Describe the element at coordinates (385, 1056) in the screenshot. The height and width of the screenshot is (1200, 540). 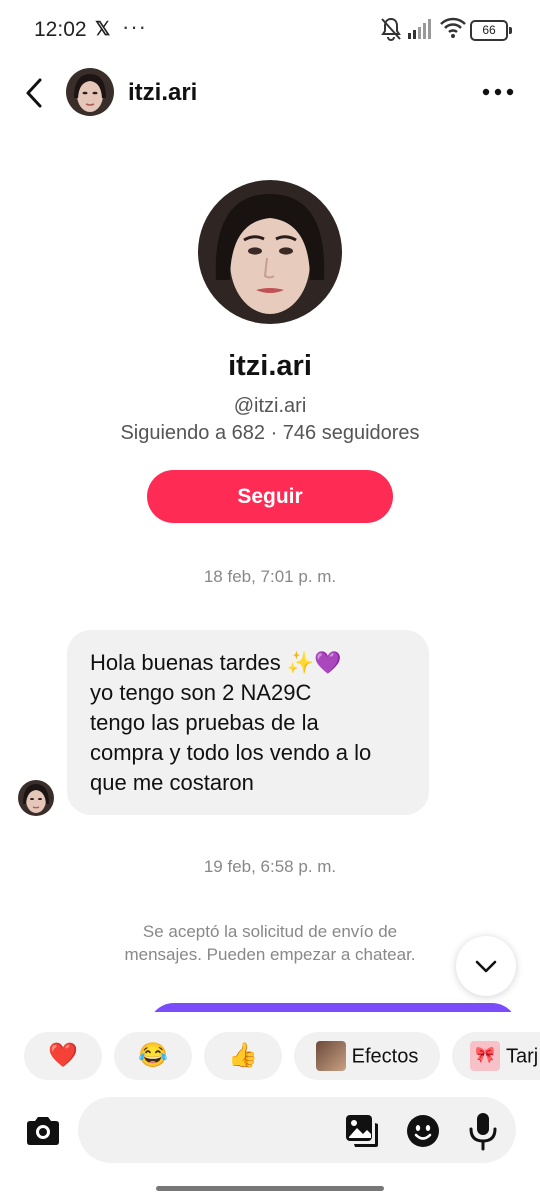
I see `effects-label: Efectos` at that location.